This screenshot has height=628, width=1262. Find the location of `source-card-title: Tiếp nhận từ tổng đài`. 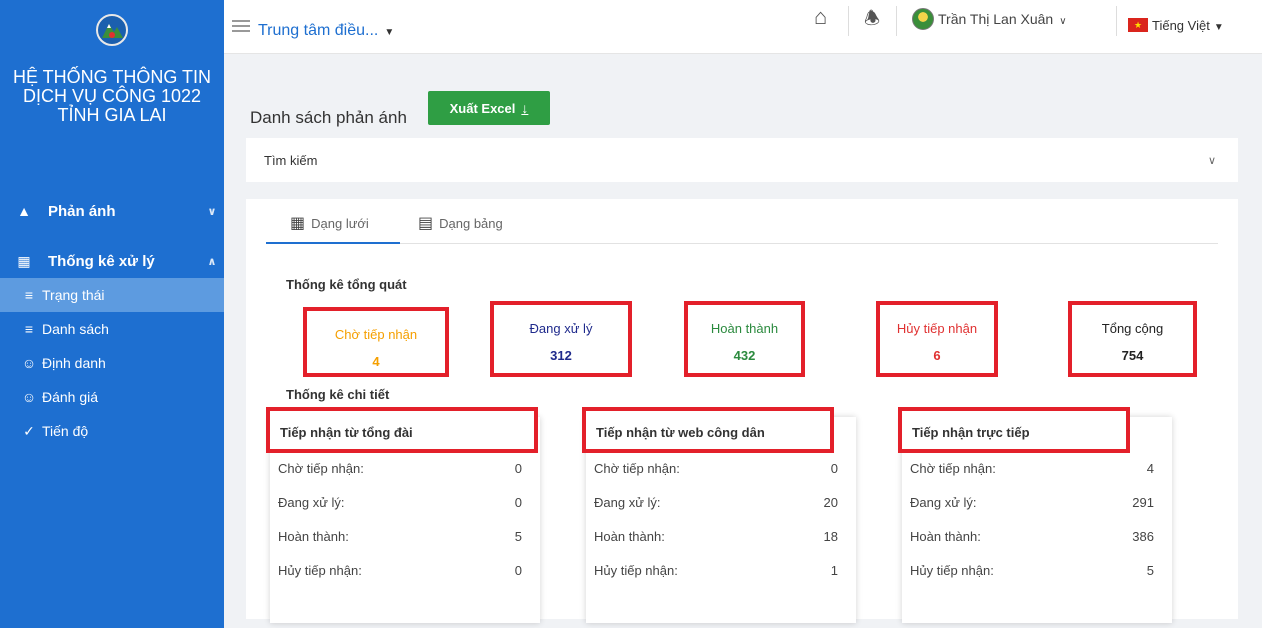

source-card-title: Tiếp nhận từ tổng đài is located at coordinates (346, 432).